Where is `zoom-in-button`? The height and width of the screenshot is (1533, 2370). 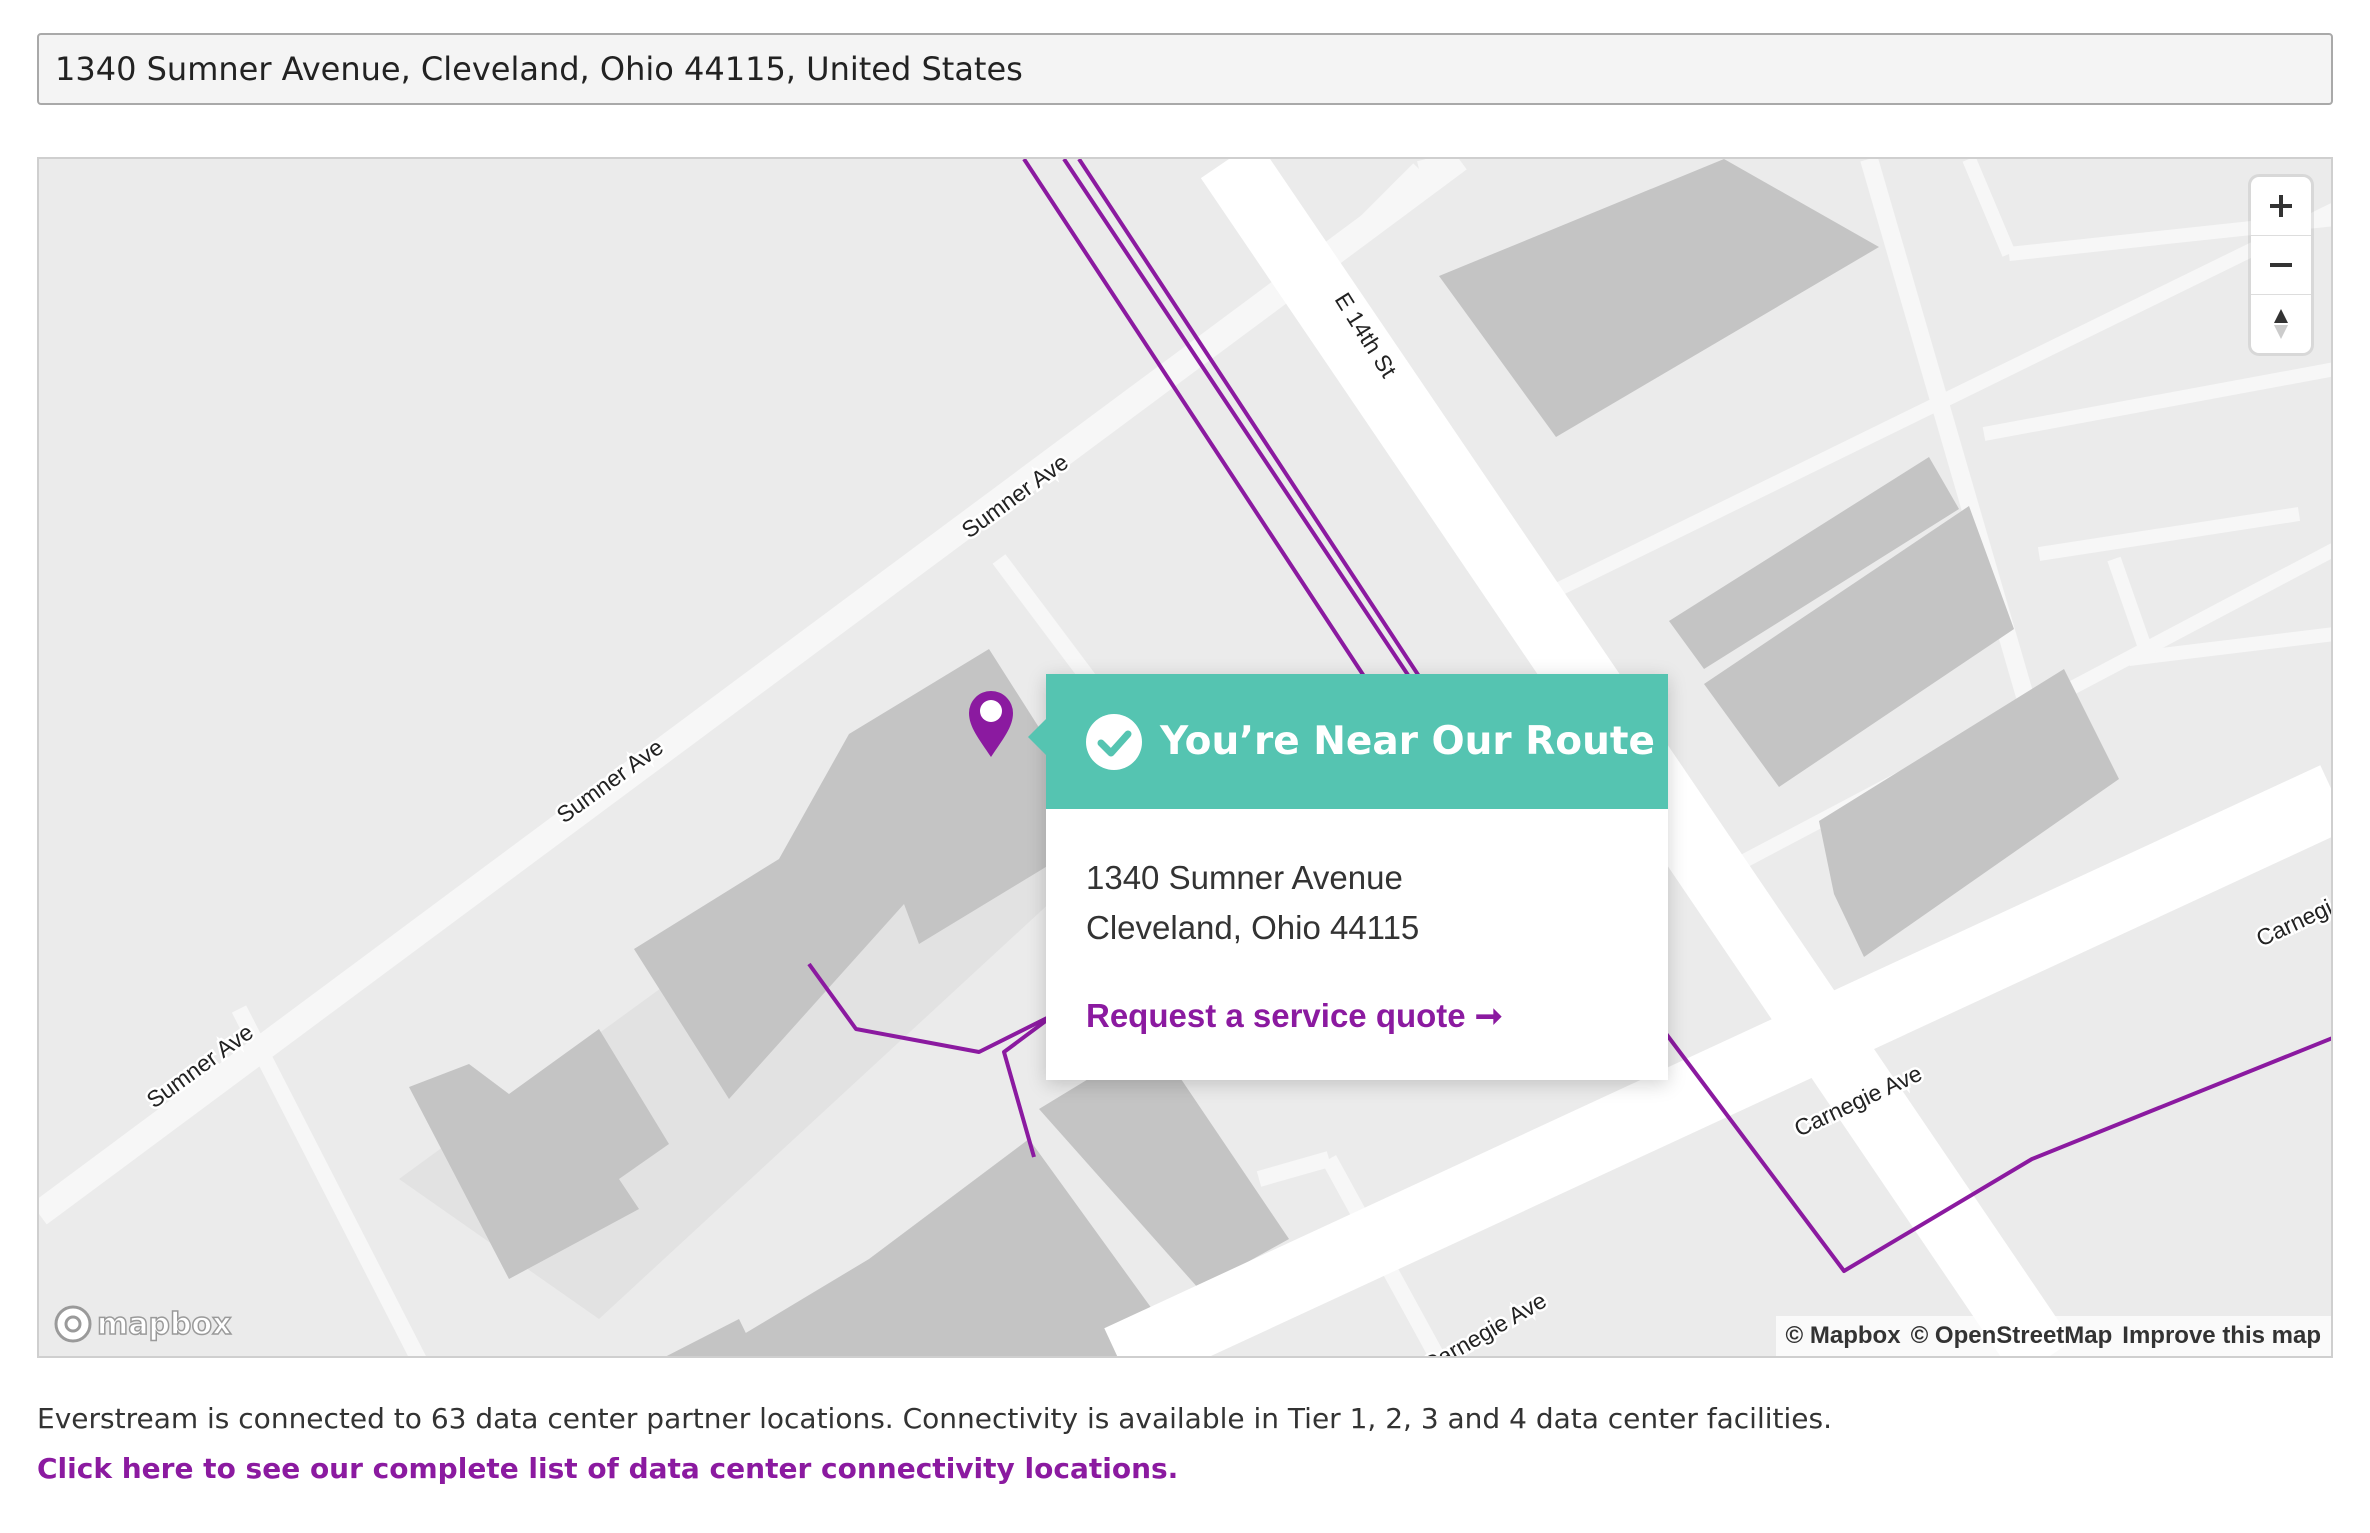
zoom-in-button is located at coordinates (2281, 206).